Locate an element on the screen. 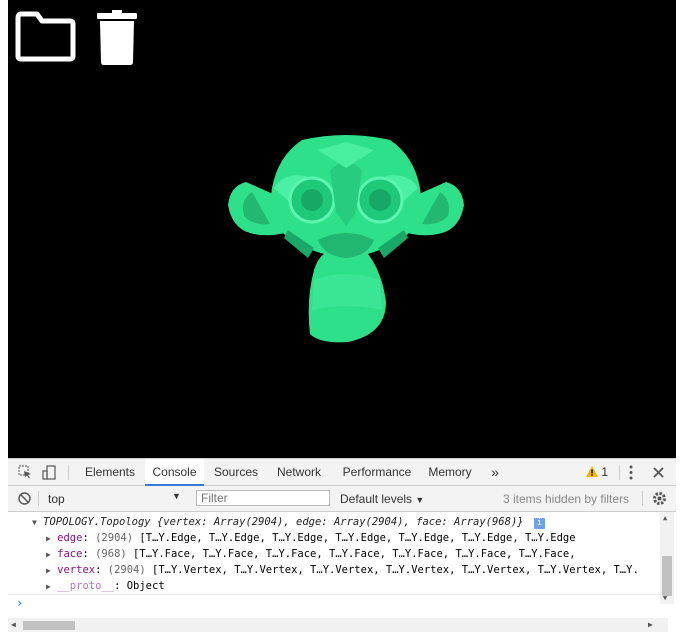  warning-counter: 1 is located at coordinates (597, 472).